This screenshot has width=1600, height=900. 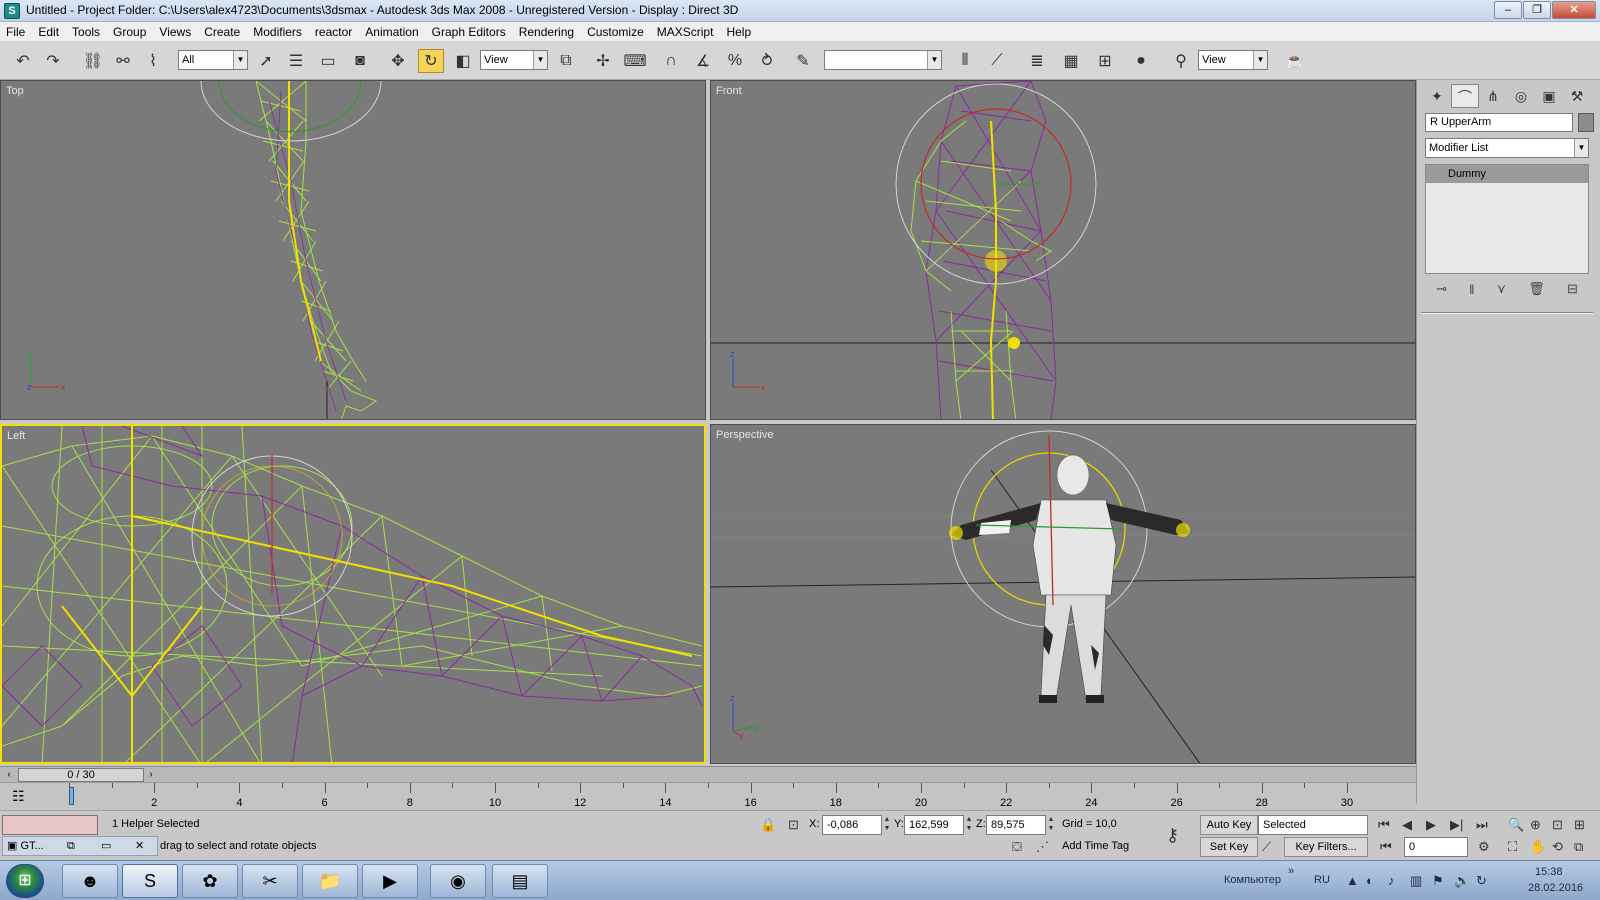 I want to click on maximize-button: ❐, so click(x=1537, y=10).